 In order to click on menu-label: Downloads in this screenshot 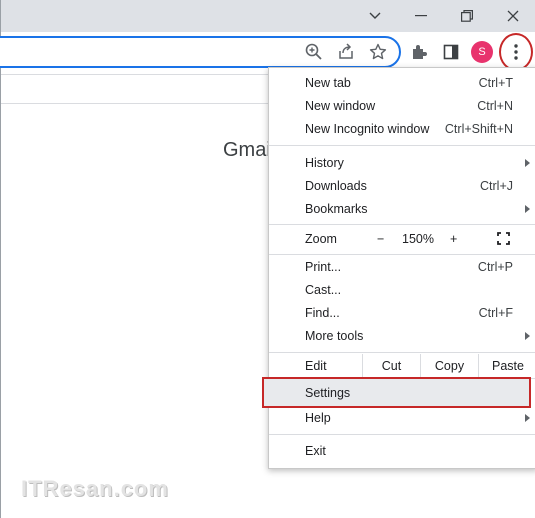, I will do `click(336, 186)`.